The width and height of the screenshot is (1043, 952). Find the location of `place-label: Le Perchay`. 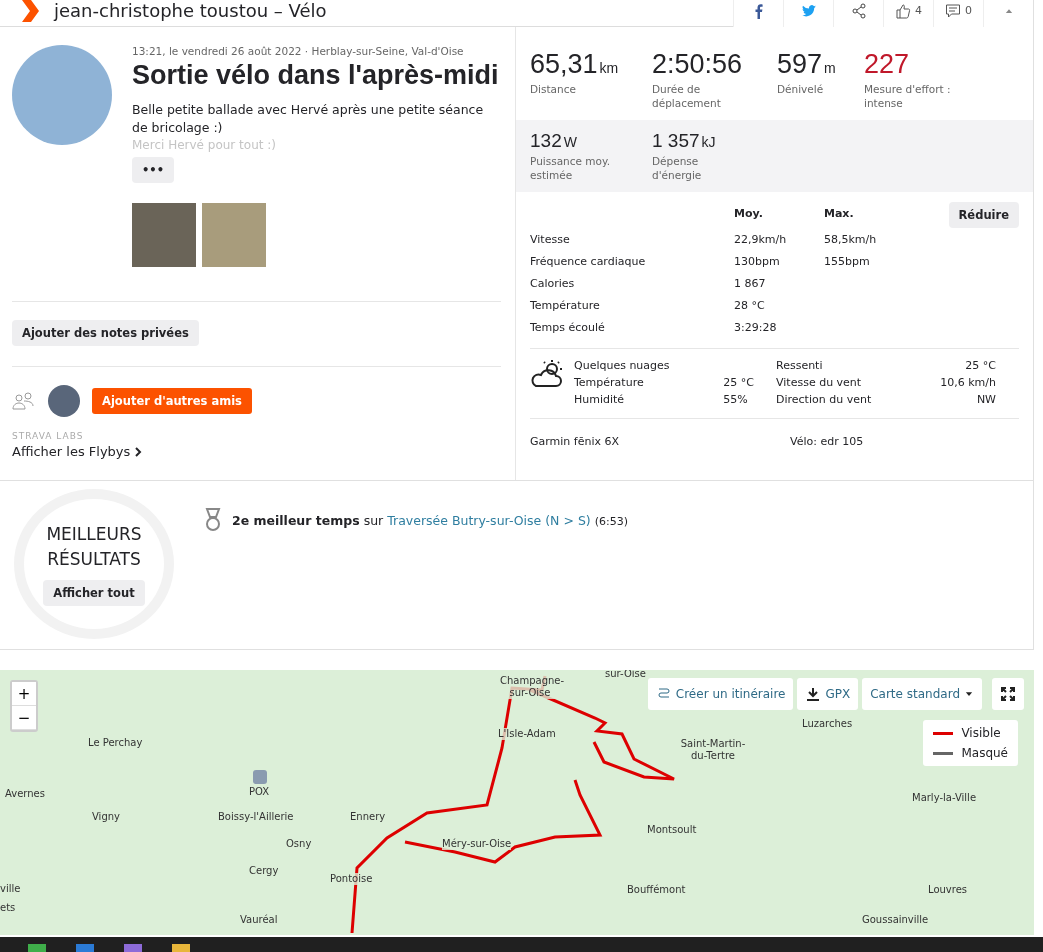

place-label: Le Perchay is located at coordinates (115, 743).